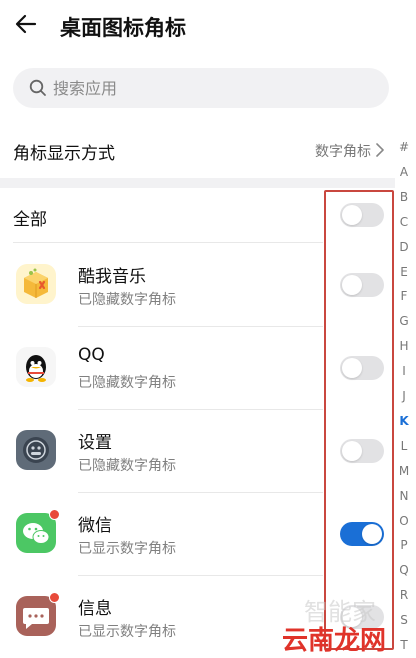  I want to click on alpha-letter-f: F, so click(404, 296).